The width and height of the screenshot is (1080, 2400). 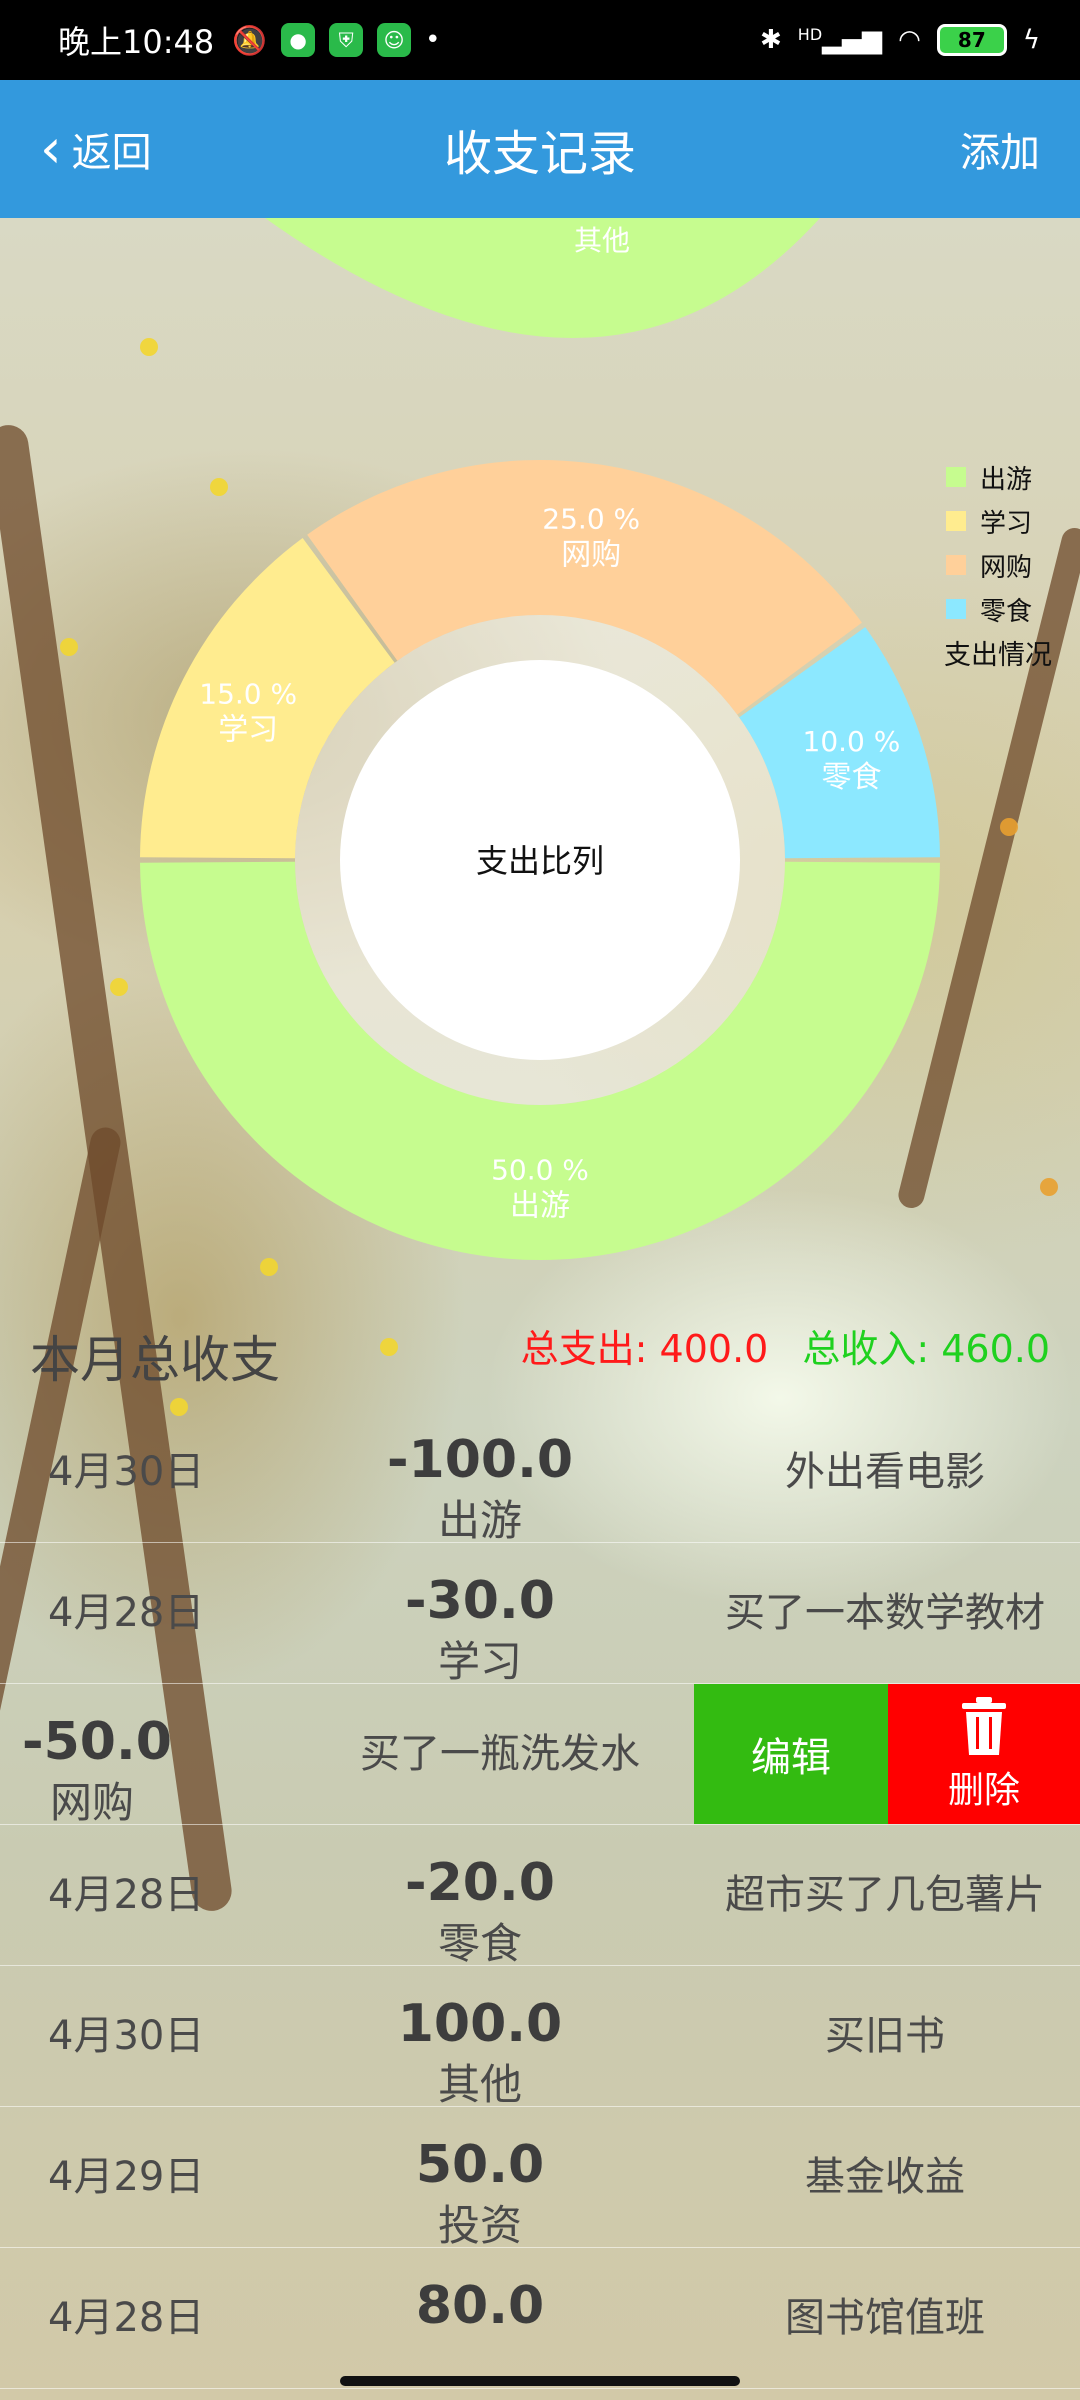 I want to click on trash-icon, so click(x=984, y=1726).